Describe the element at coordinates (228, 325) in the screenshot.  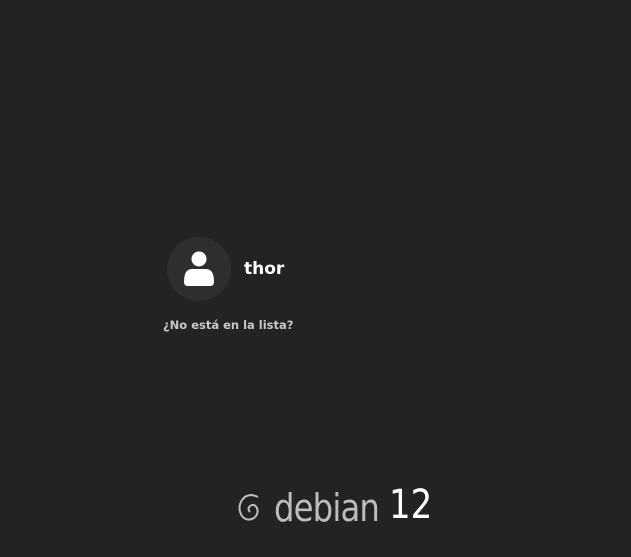
I see `not-listed-button: ¿No está en la lista?` at that location.